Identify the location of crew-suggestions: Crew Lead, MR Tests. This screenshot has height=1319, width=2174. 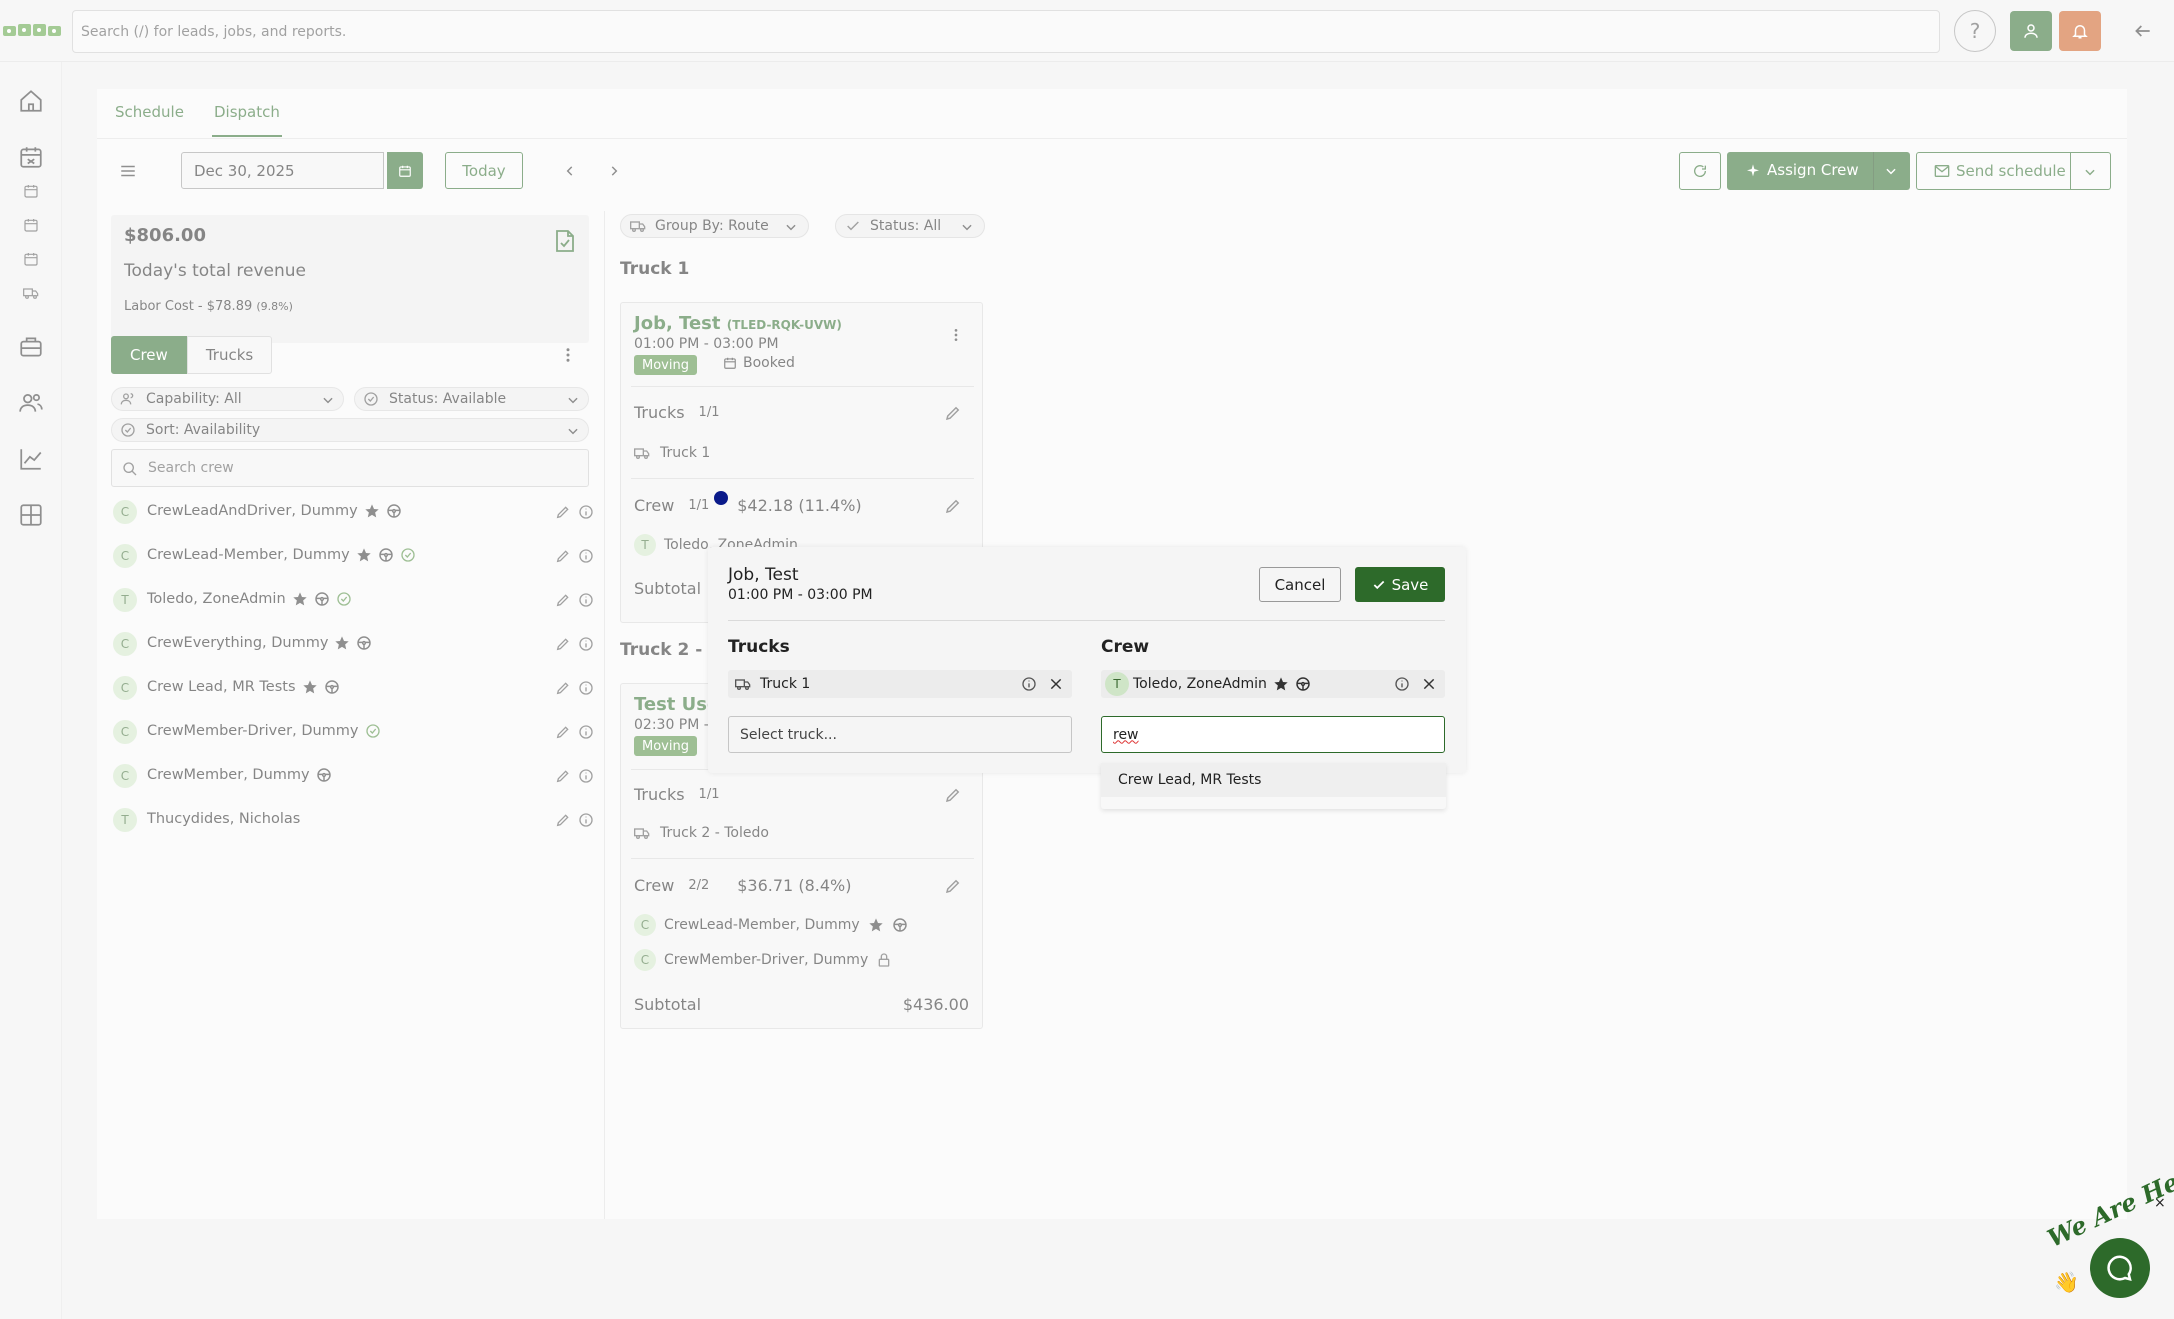
(1273, 786).